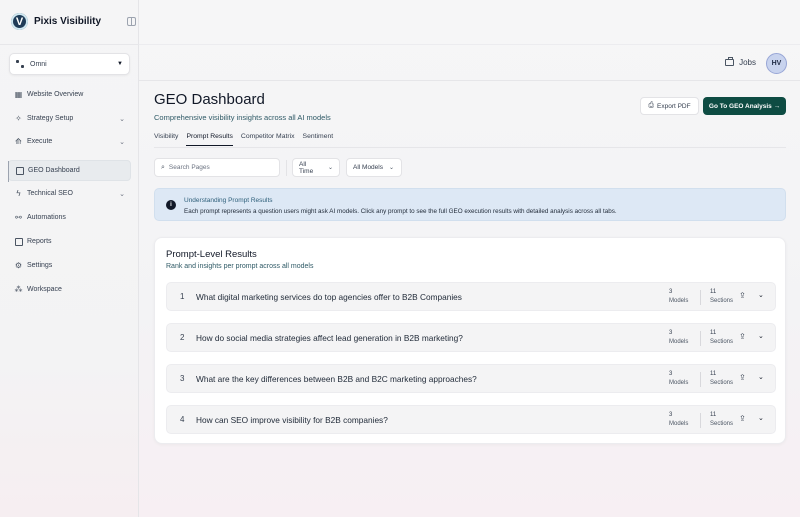 The image size is (800, 517). I want to click on grid-icon: ▦, so click(18, 94).